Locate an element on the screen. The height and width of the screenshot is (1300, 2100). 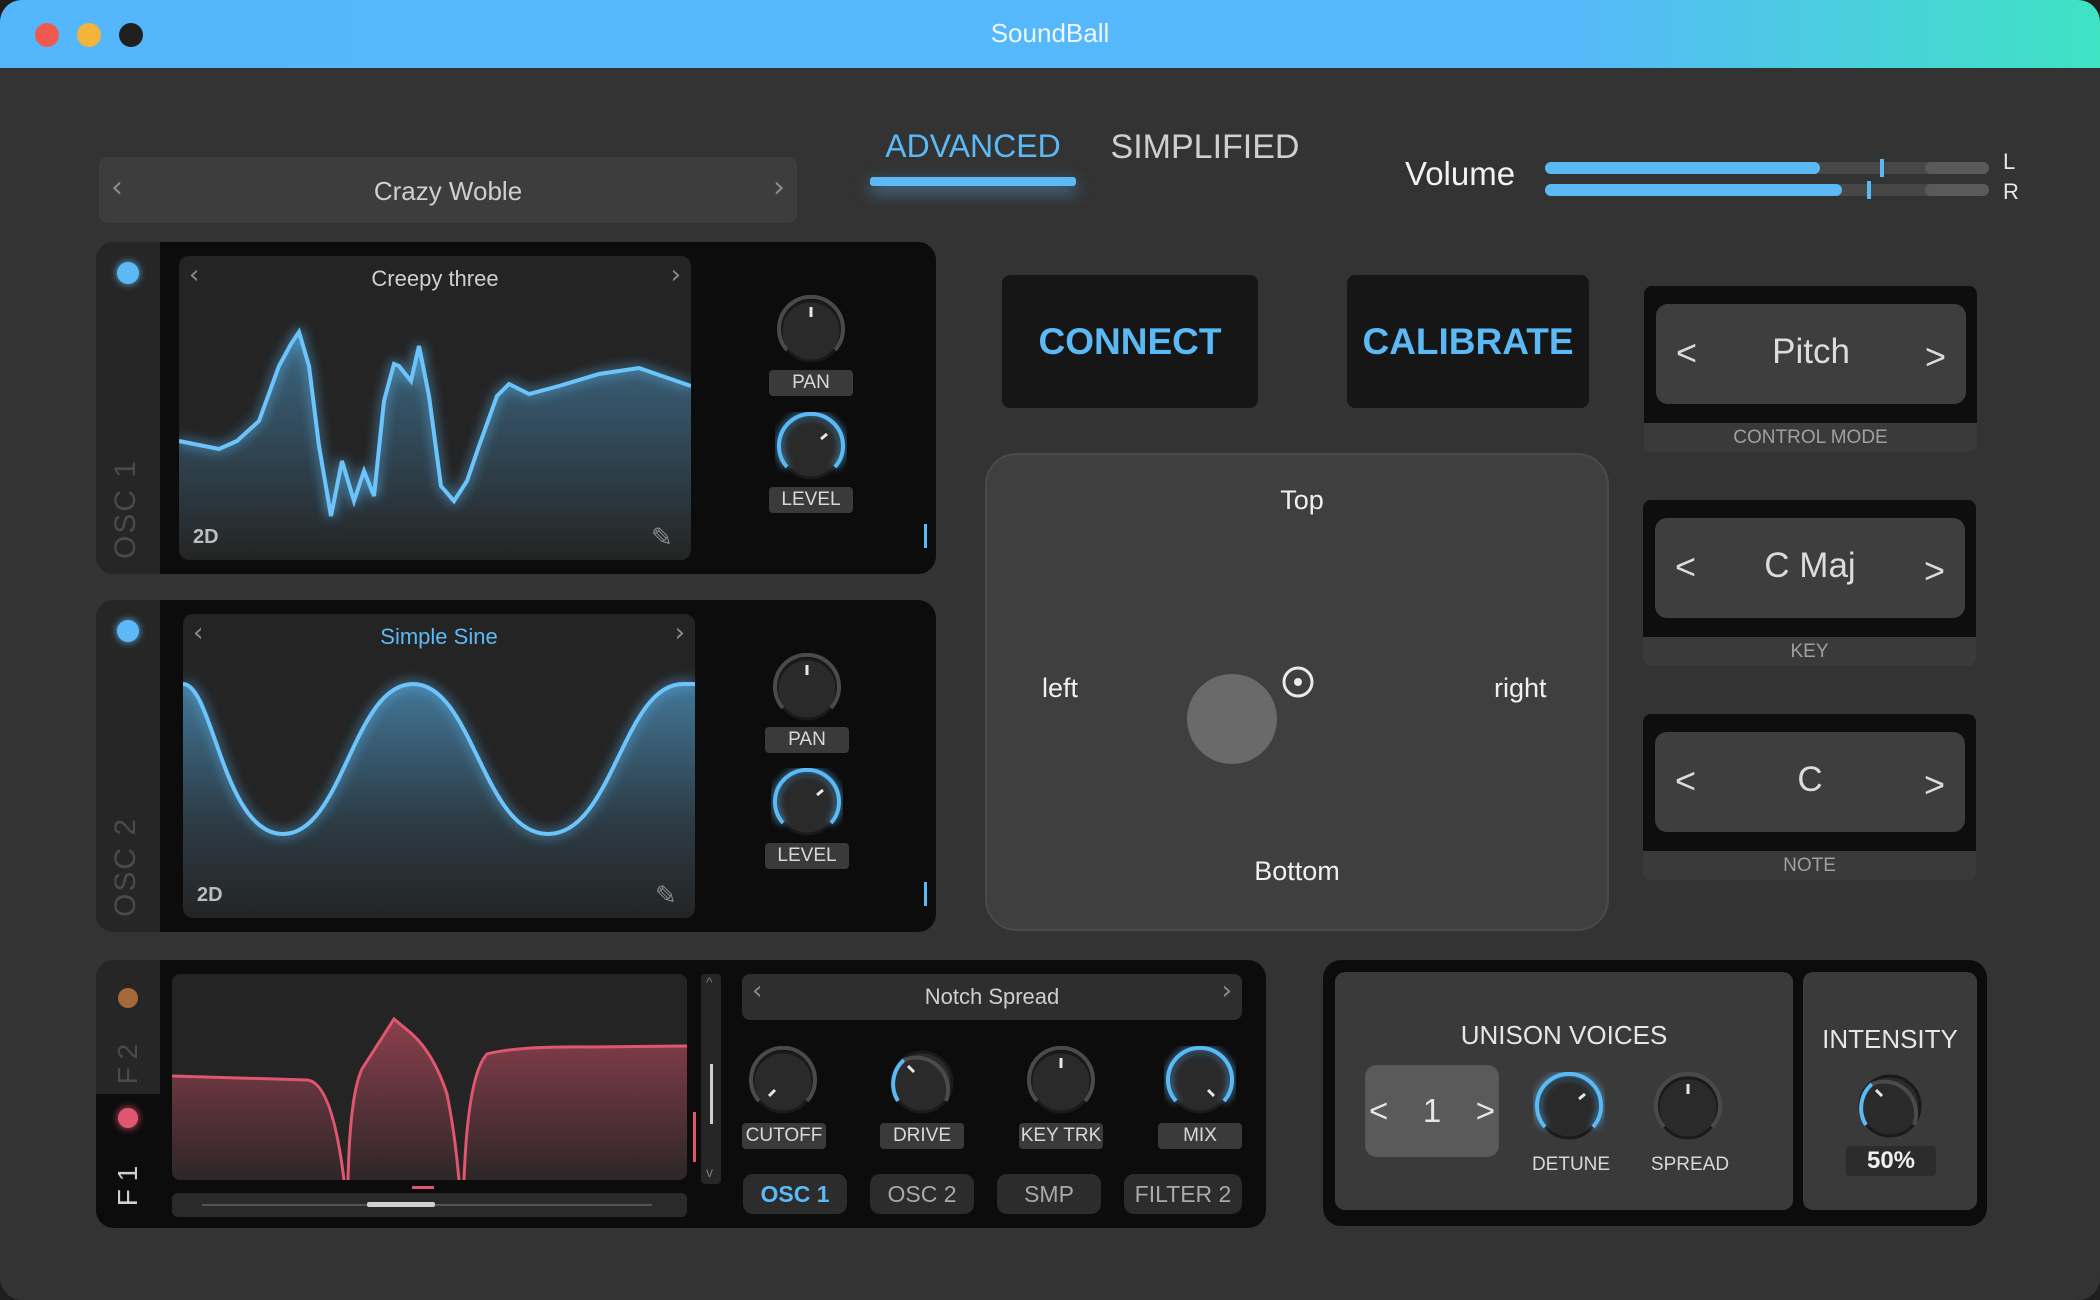
control-mode-prev-button: < is located at coordinates (1686, 353).